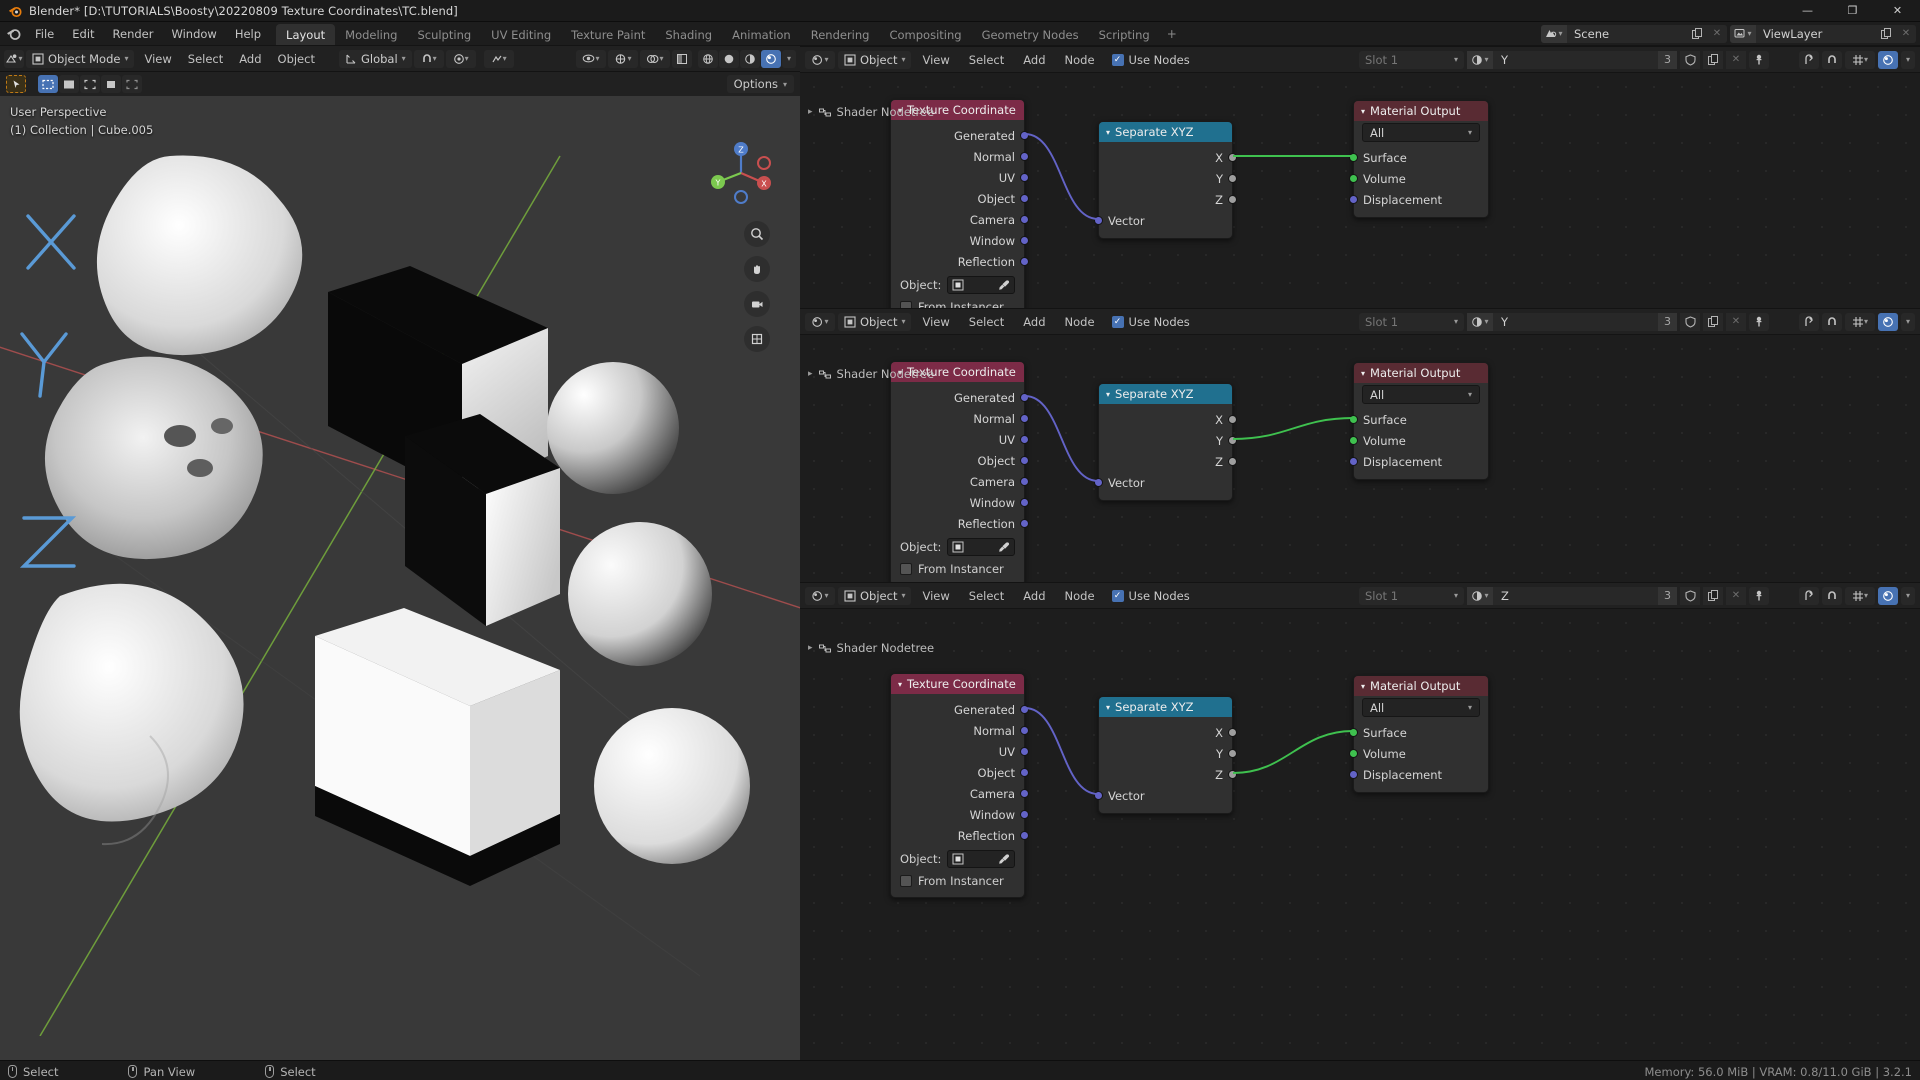 This screenshot has width=1920, height=1080. I want to click on snap-target-icon: ▾, so click(1860, 59).